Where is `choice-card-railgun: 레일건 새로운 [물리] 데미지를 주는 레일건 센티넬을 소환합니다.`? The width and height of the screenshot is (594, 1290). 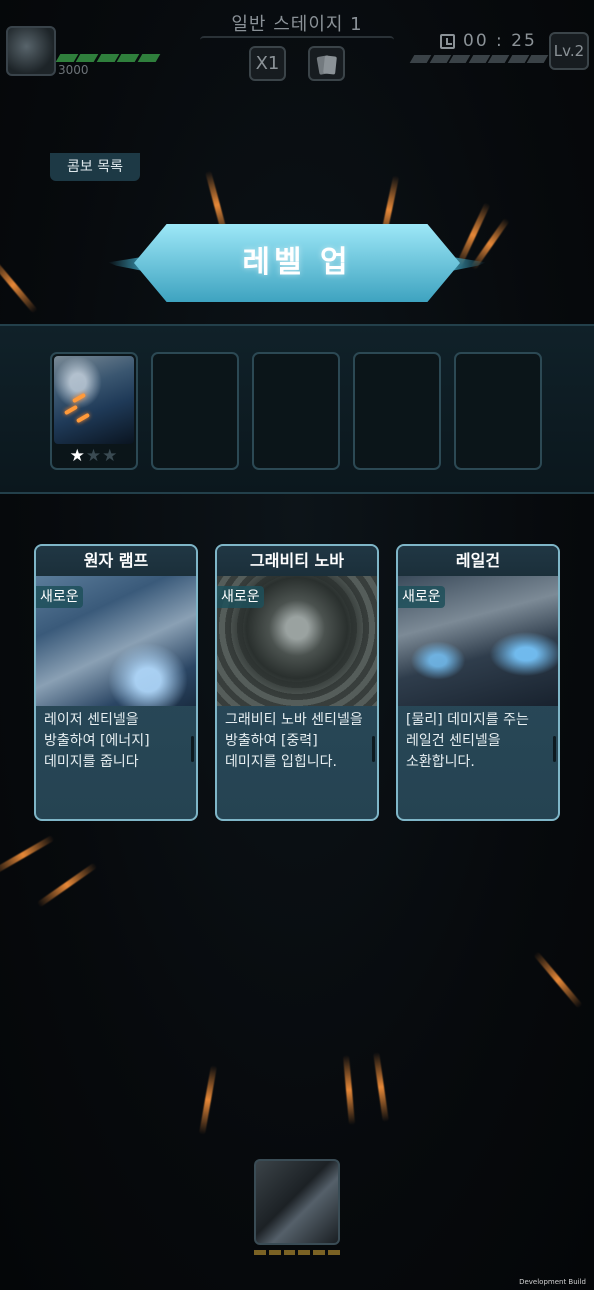
choice-card-railgun: 레일건 새로운 [물리] 데미지를 주는 레일건 센티넬을 소환합니다. is located at coordinates (478, 682).